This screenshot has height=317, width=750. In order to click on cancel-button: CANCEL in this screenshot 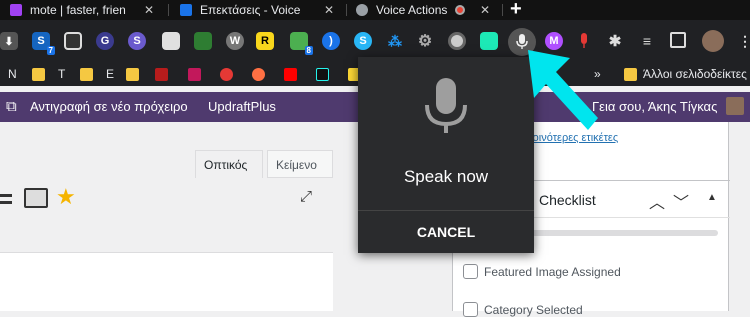, I will do `click(446, 232)`.